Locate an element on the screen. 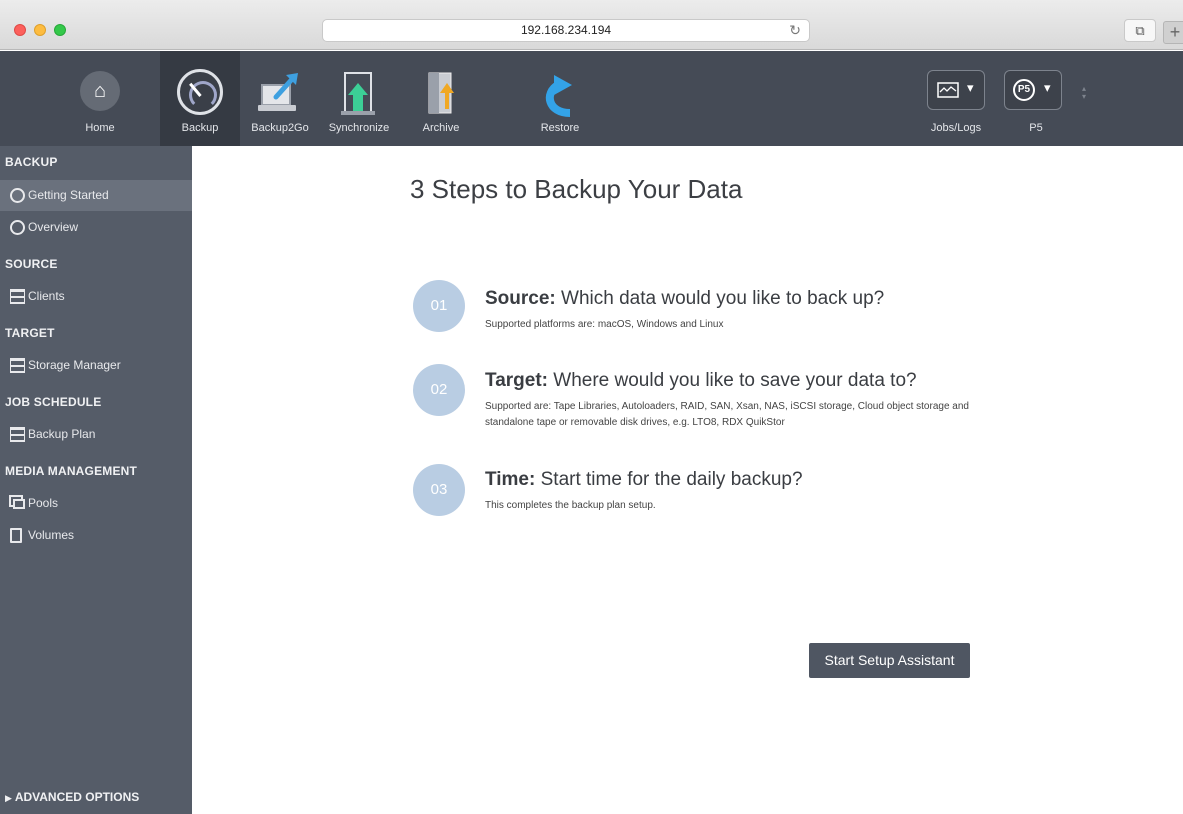 This screenshot has height=814, width=1183. step-question: Start time for the daily backup? is located at coordinates (671, 479).